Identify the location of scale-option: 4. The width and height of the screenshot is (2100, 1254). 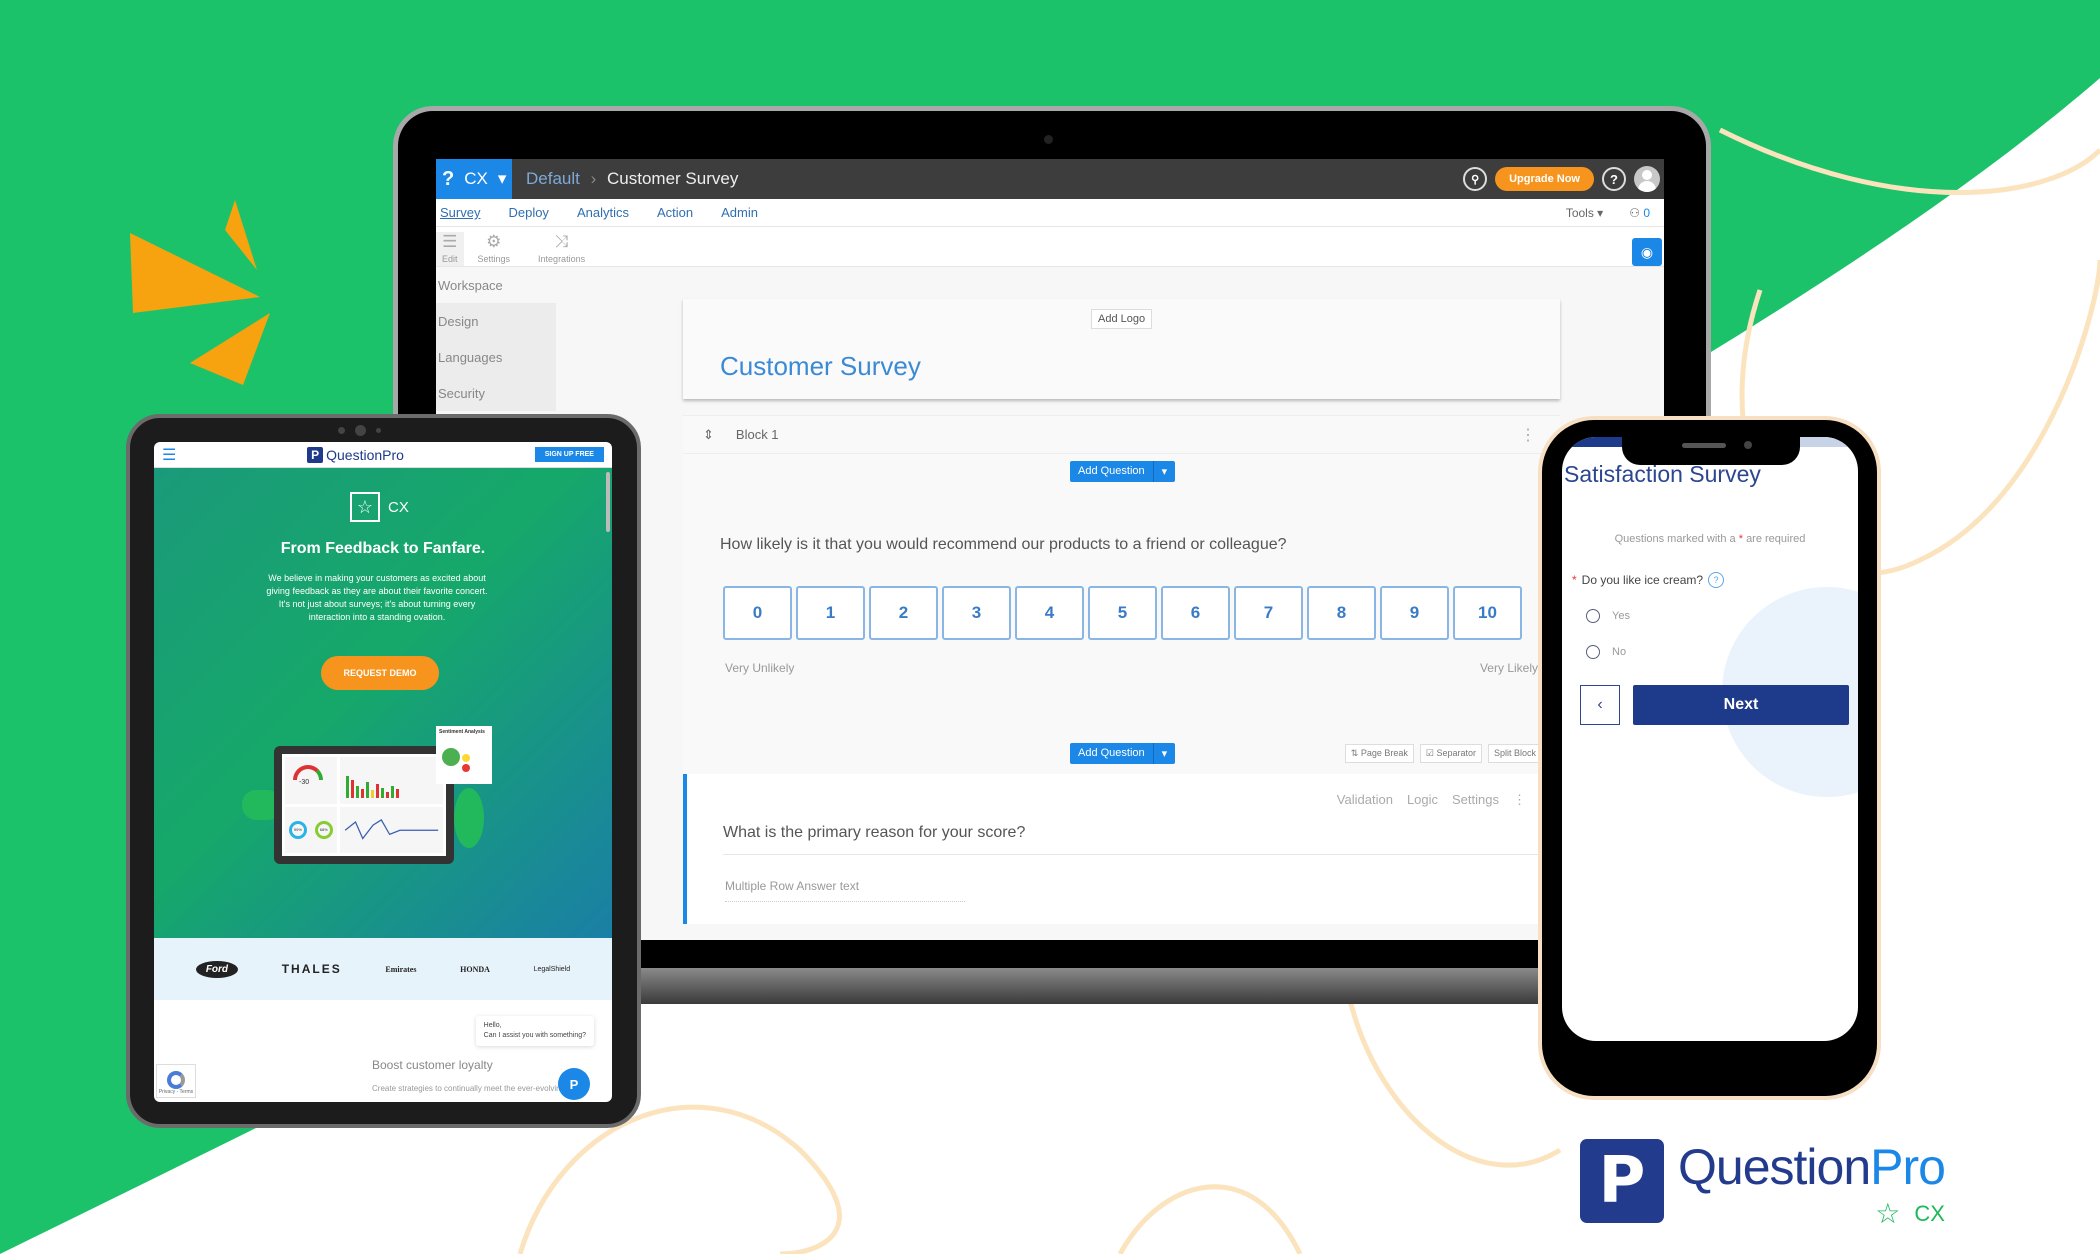
(1049, 613).